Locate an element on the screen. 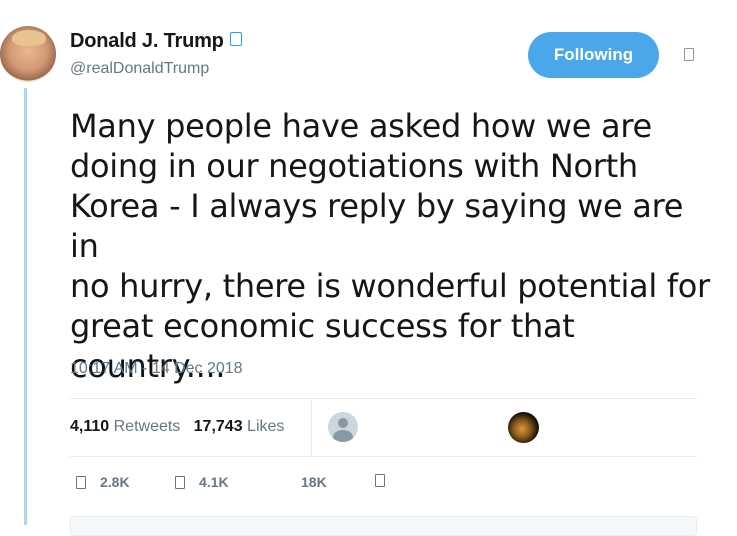 This screenshot has width=737, height=536. reply-box is located at coordinates (383, 526).